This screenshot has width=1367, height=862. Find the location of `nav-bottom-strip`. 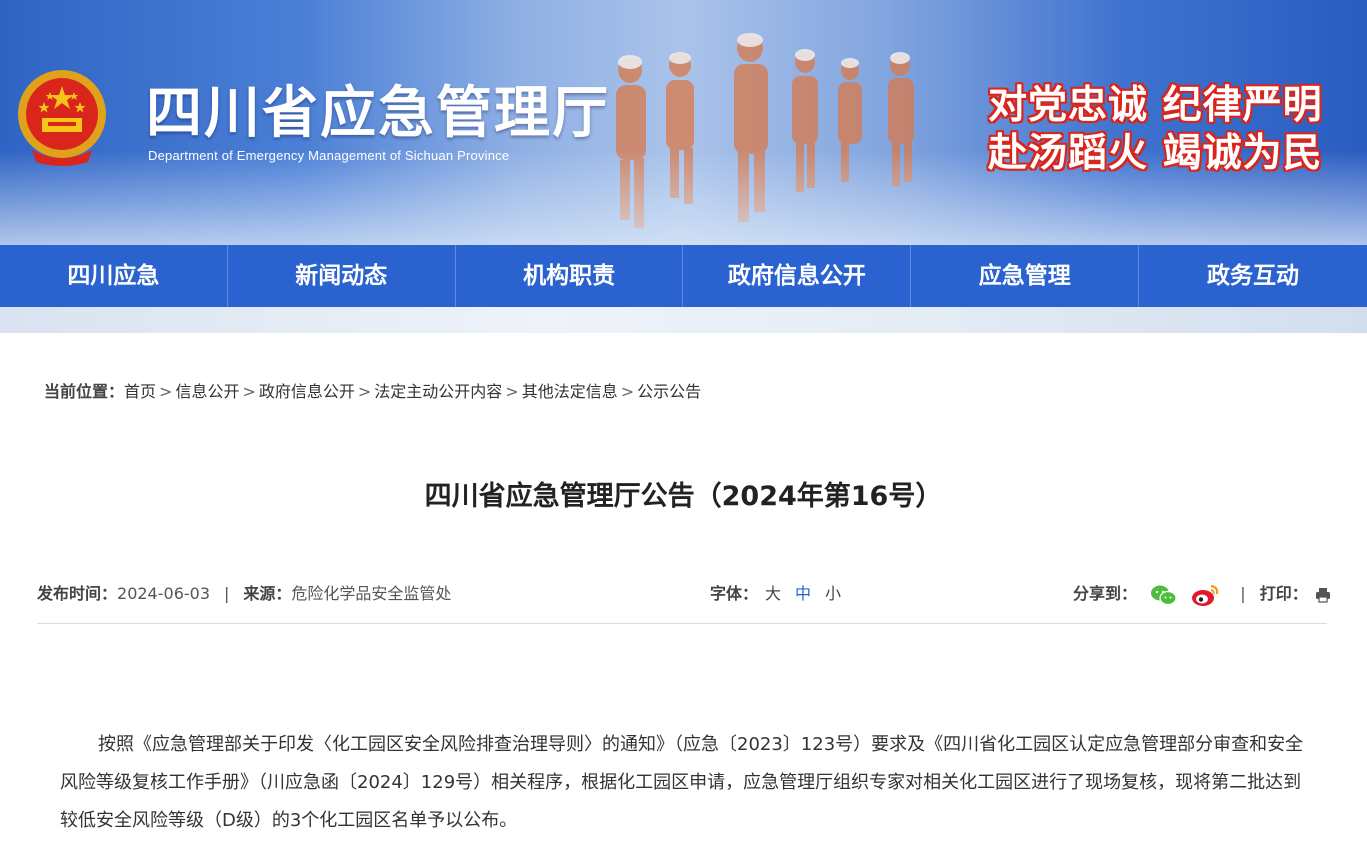

nav-bottom-strip is located at coordinates (683, 320).